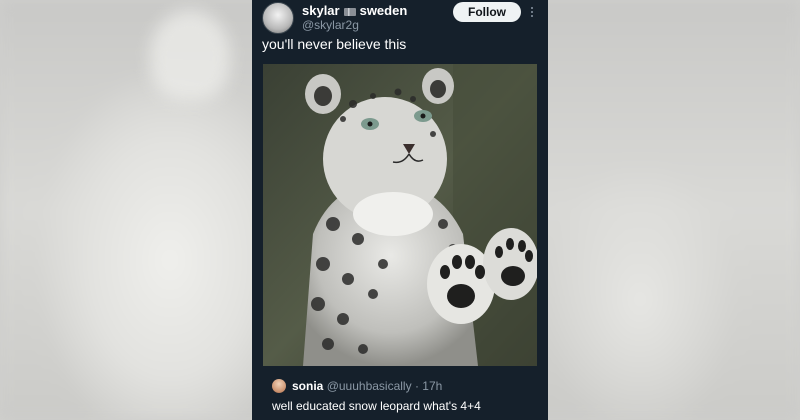 This screenshot has height=420, width=800. I want to click on tweet-header: skylar sweden @skylar2g Follow, so click(400, 17).